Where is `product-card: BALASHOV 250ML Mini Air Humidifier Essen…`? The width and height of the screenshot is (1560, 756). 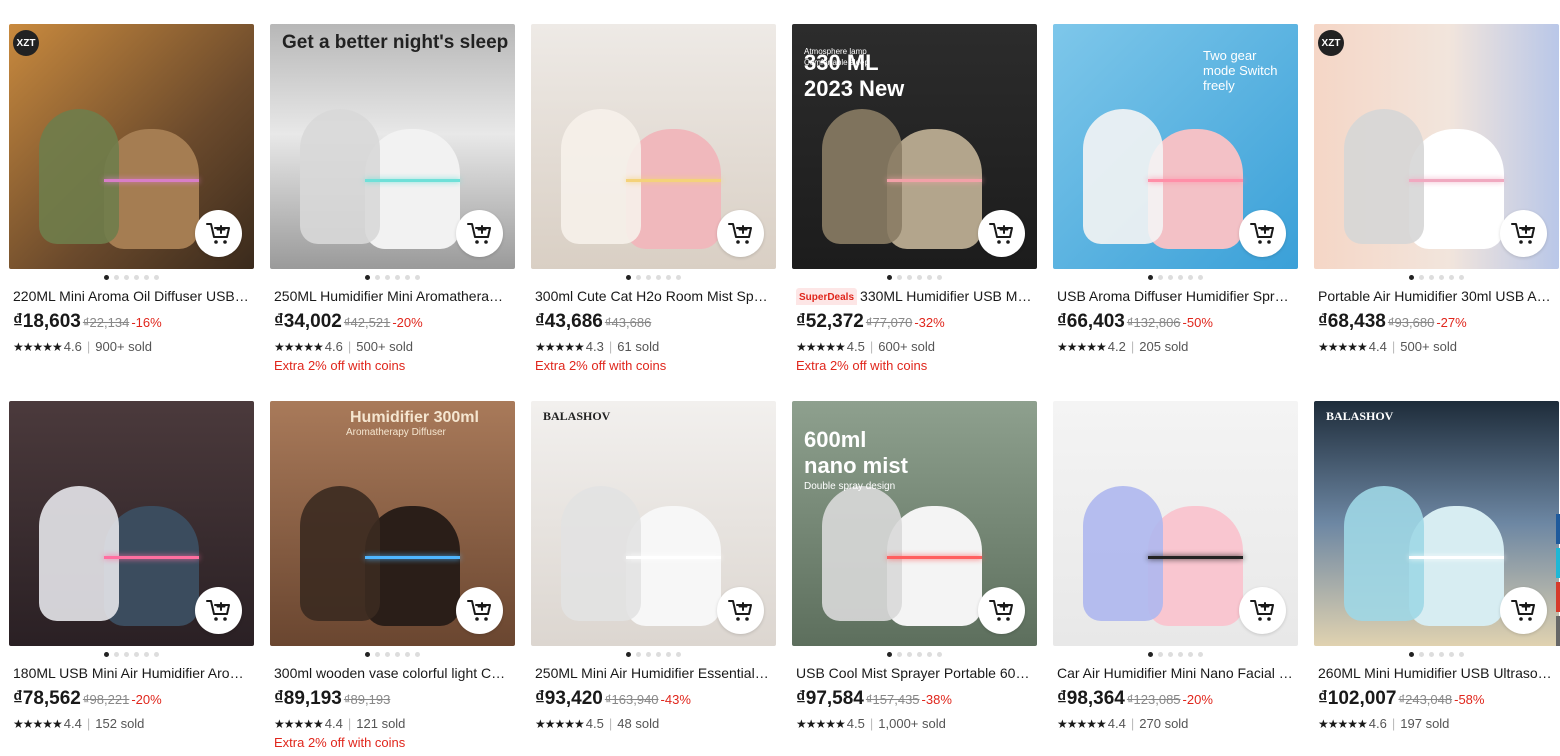
product-card: BALASHOV 250ML Mini Air Humidifier Essen… is located at coordinates (653, 578).